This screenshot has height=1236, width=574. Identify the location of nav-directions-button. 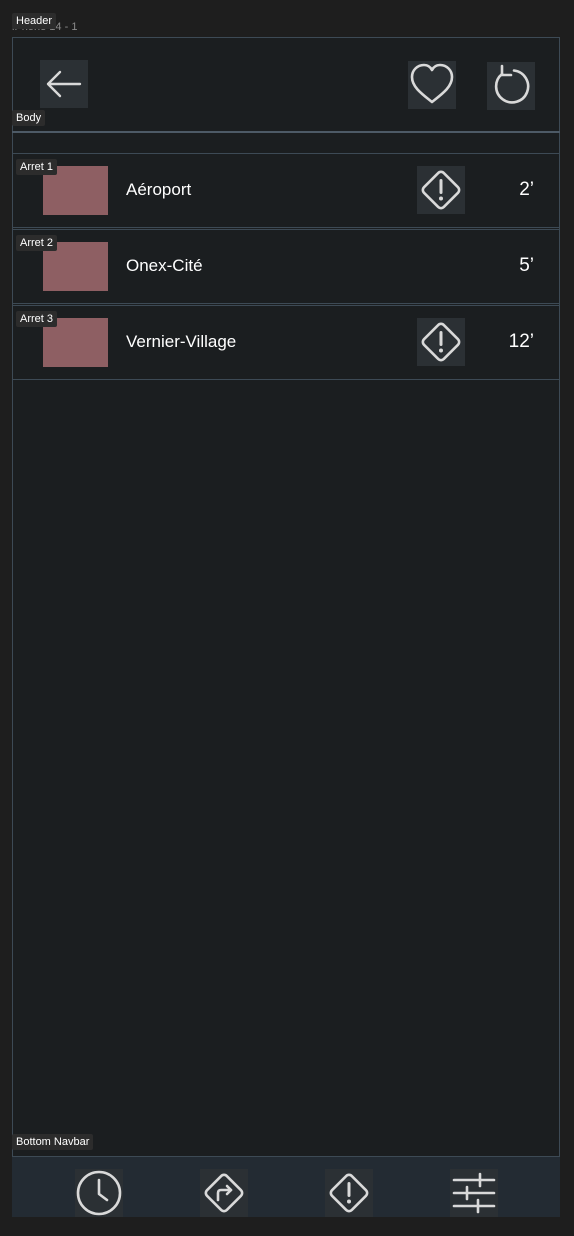
(224, 1193).